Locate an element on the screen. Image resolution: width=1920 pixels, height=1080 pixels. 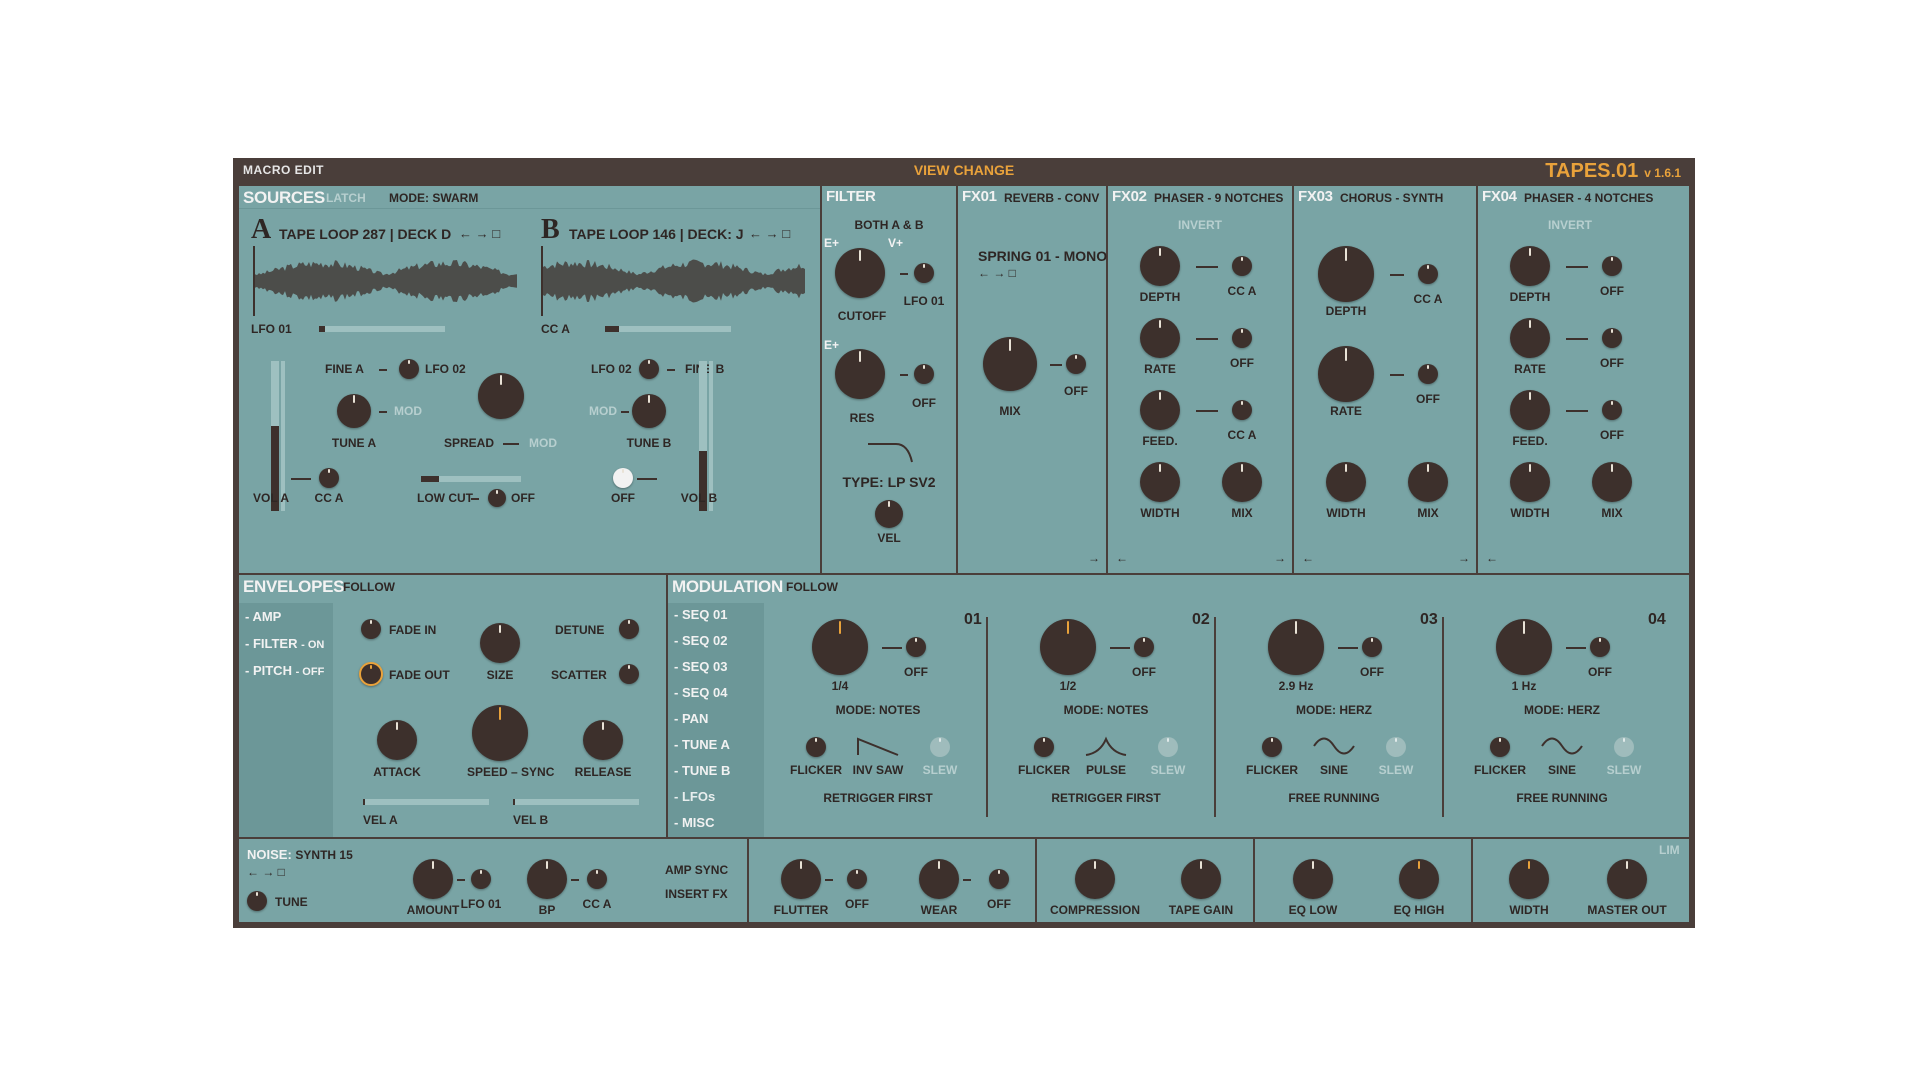
speed-knob is located at coordinates (500, 733).